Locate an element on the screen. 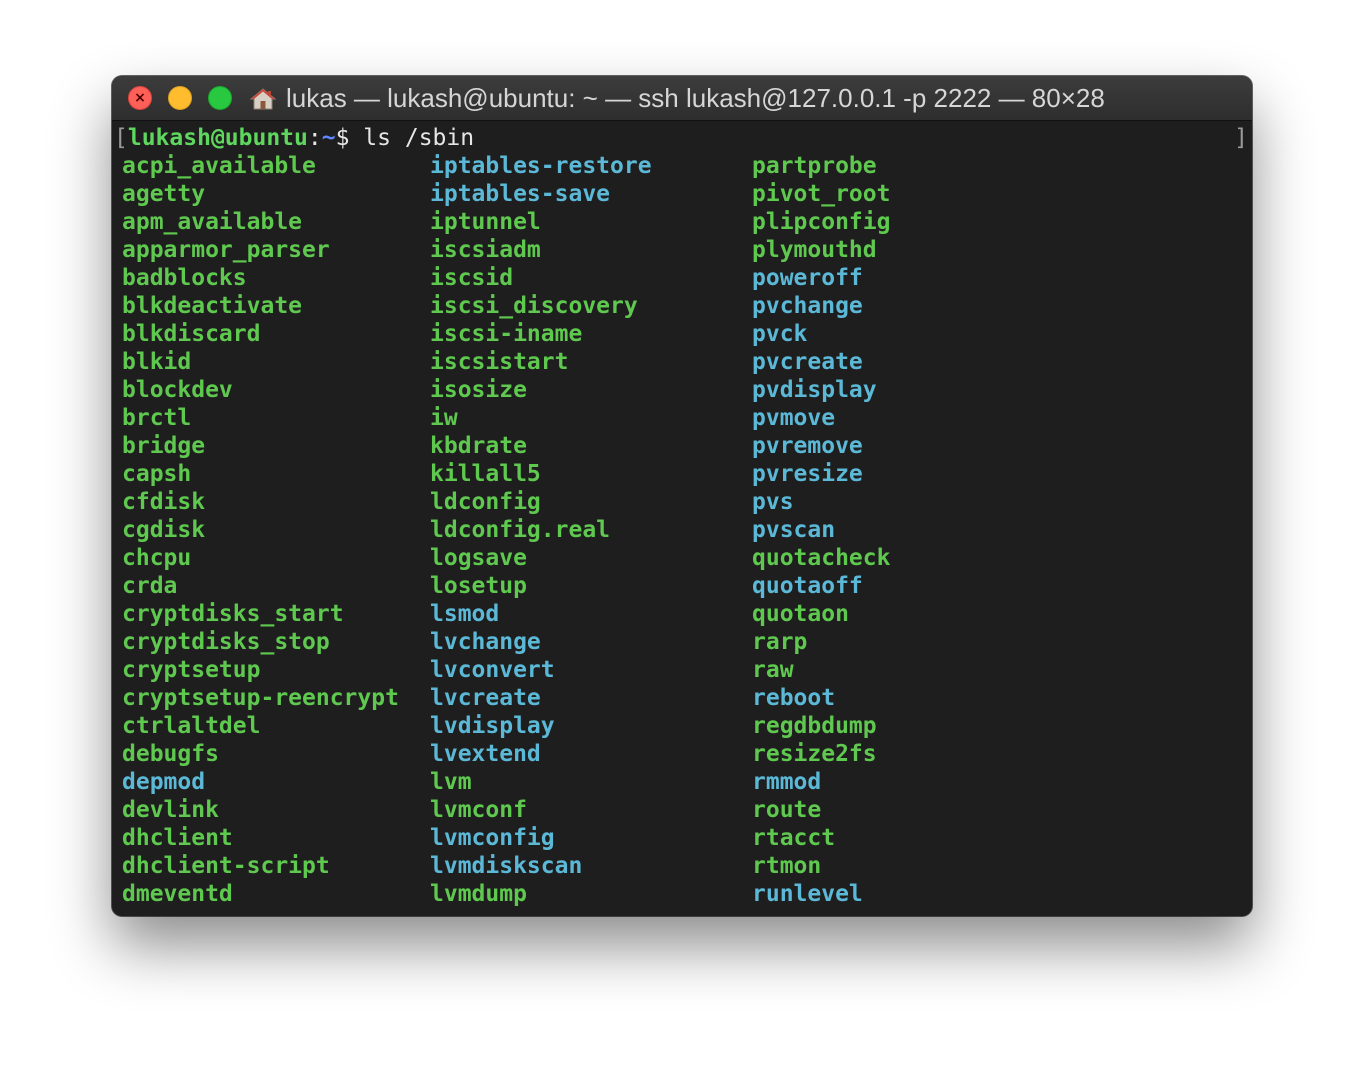 This screenshot has width=1364, height=1066. file-entry: capsh is located at coordinates (157, 474).